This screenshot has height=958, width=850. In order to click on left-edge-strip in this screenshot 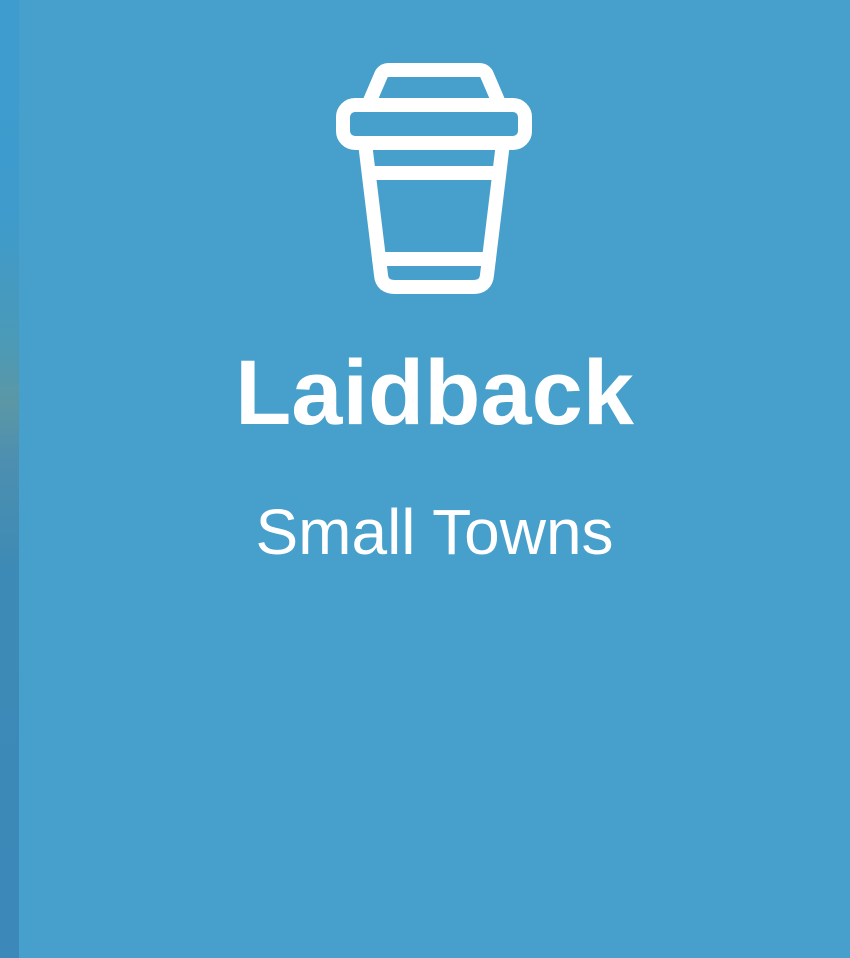, I will do `click(9, 479)`.